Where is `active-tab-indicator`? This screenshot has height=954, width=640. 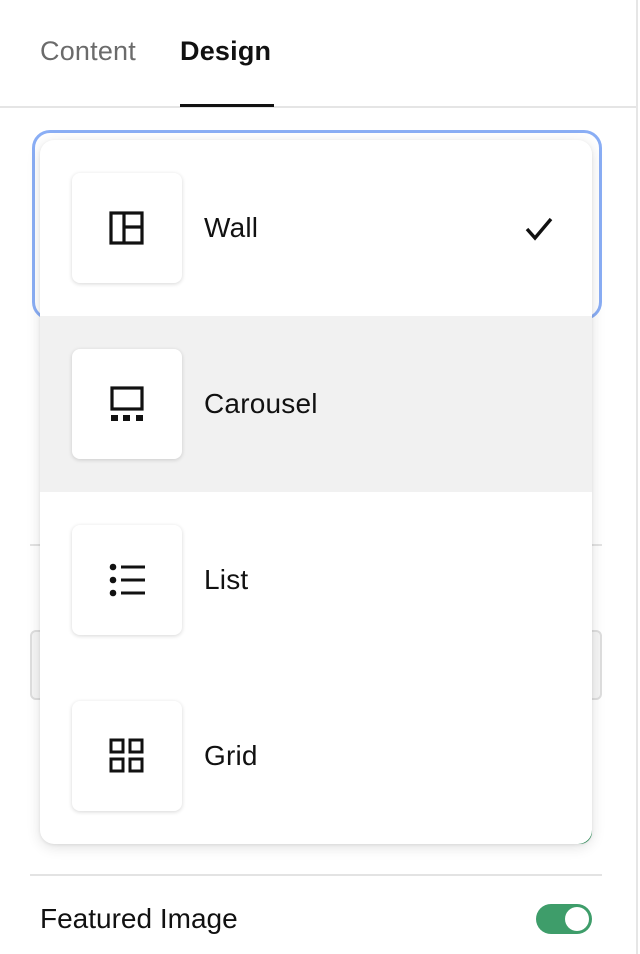
active-tab-indicator is located at coordinates (227, 105).